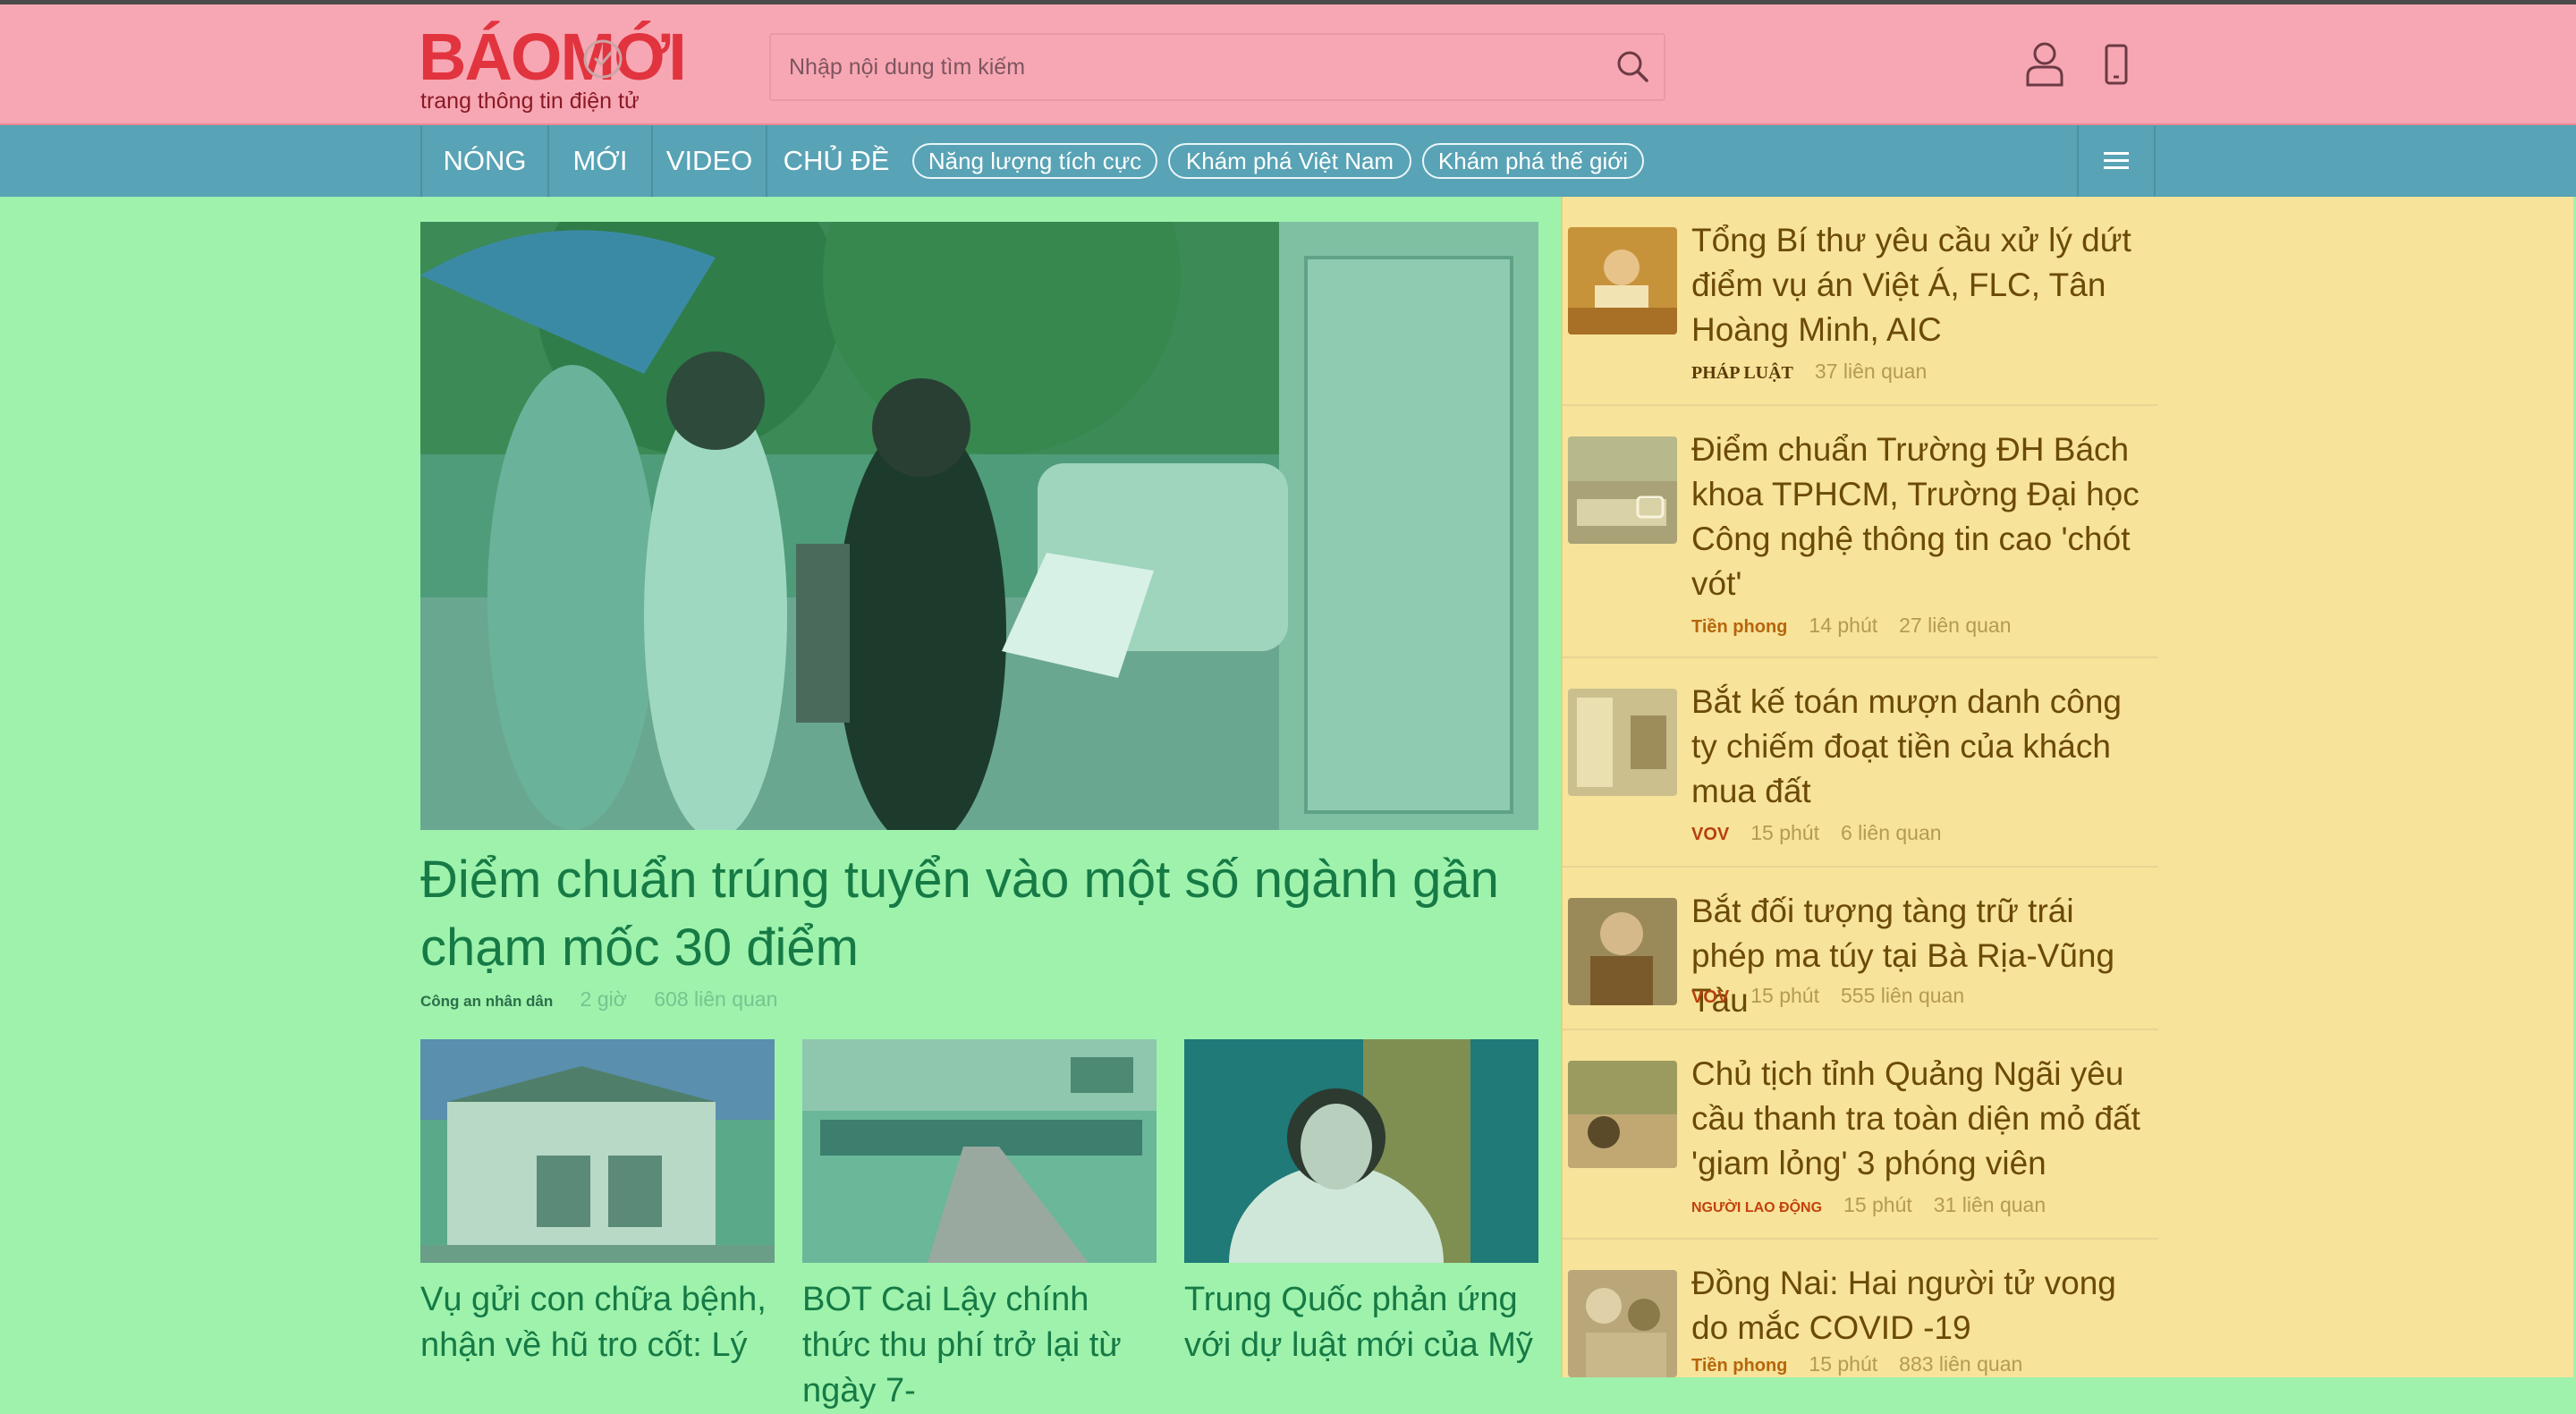 This screenshot has height=1414, width=2576. Describe the element at coordinates (1217, 67) in the screenshot. I see `search-box: Nhập nội dung tìm kiếm` at that location.